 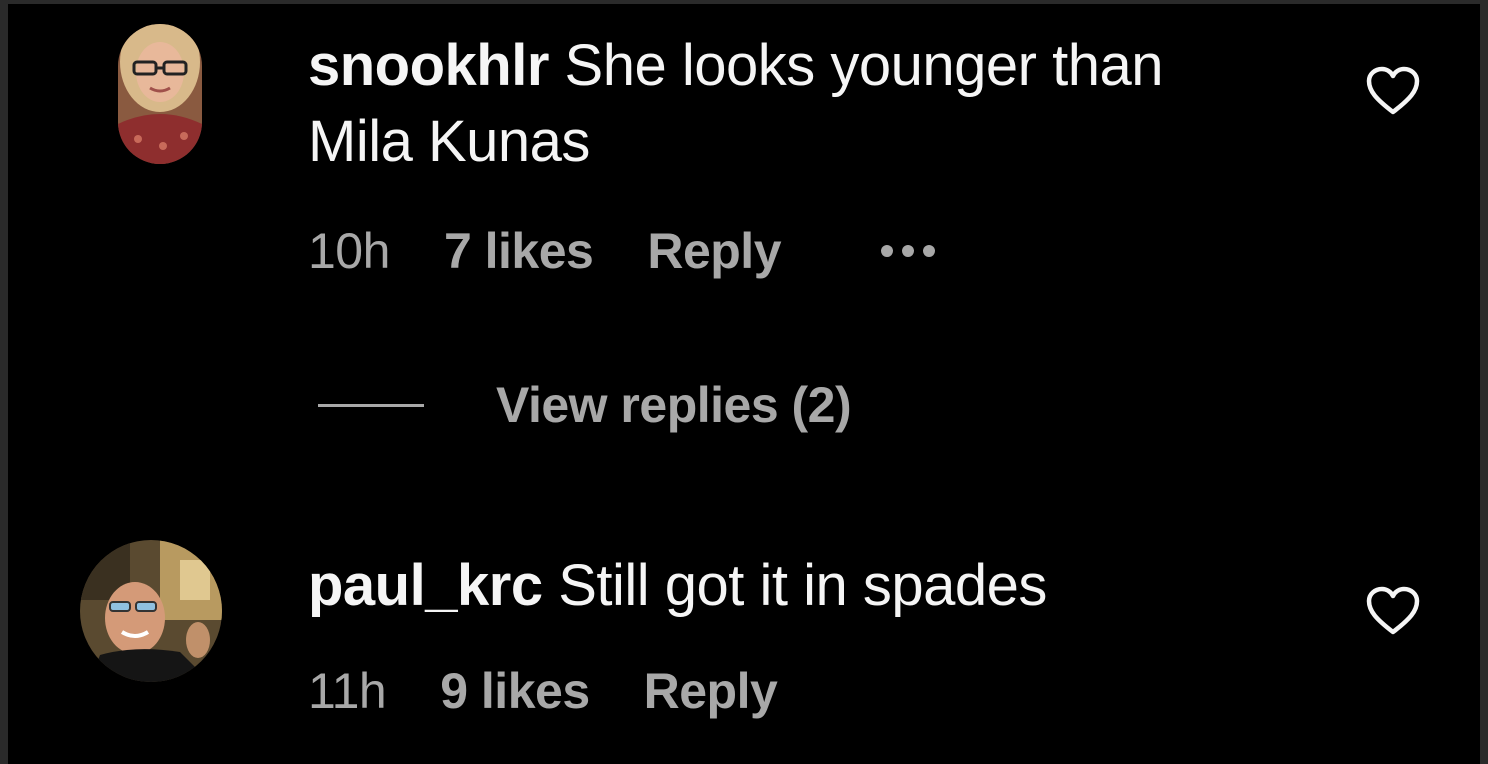 What do you see at coordinates (802, 585) in the screenshot?
I see `comment-text: Still got it in spades` at bounding box center [802, 585].